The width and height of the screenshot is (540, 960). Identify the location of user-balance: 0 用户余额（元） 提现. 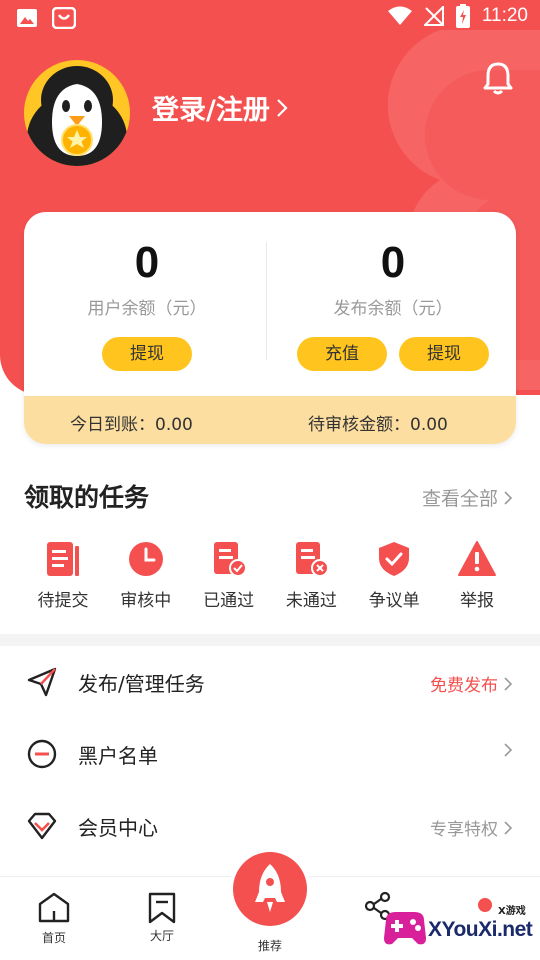
(147, 304).